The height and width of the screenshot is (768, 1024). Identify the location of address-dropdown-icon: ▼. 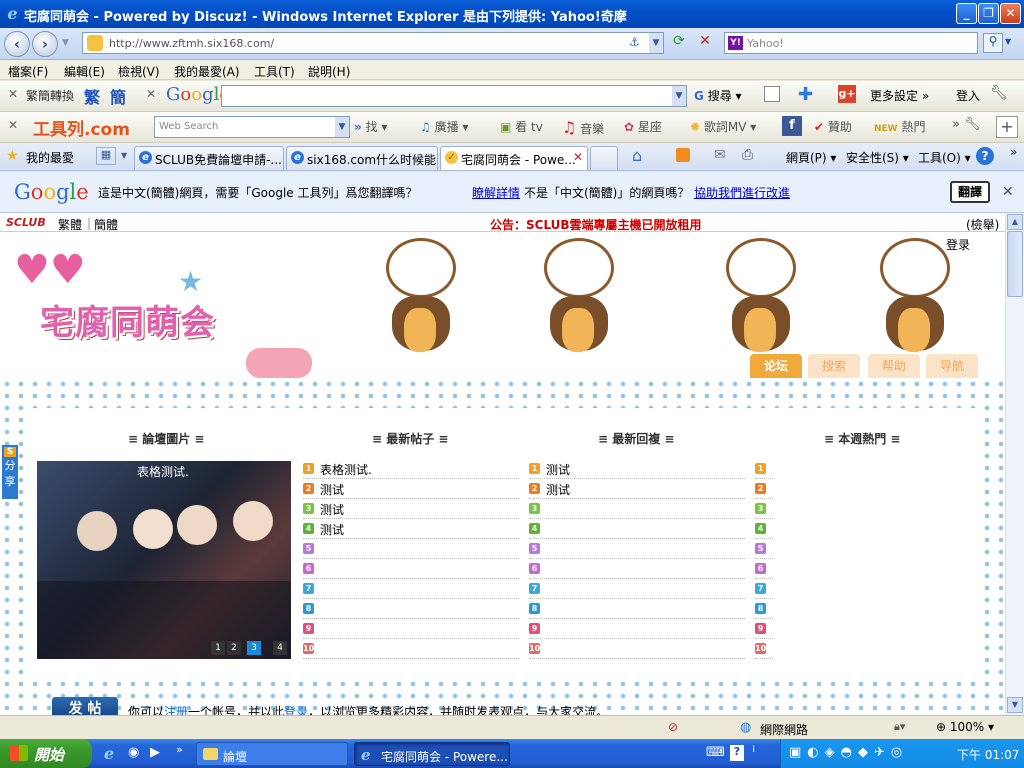
(656, 43).